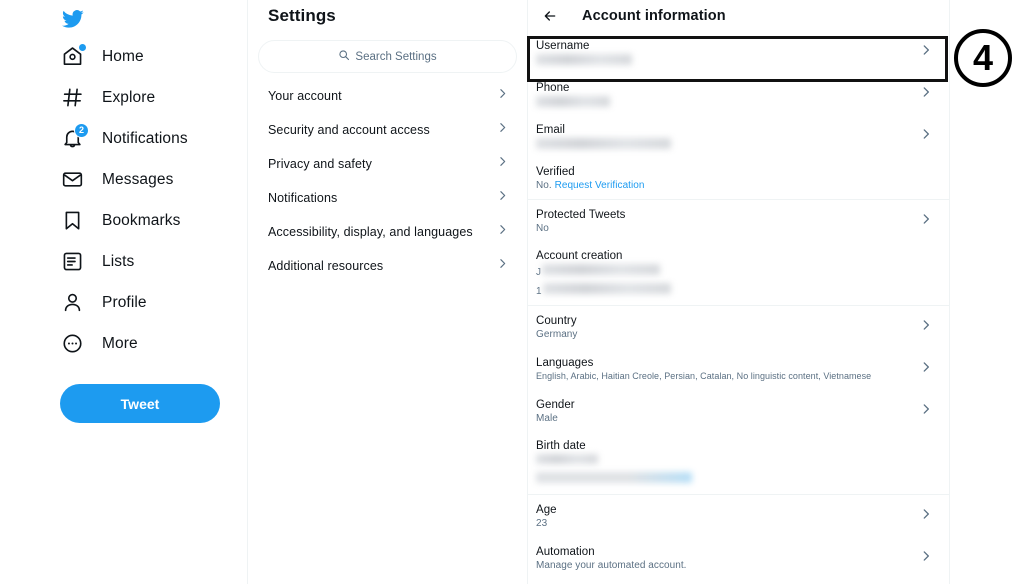  I want to click on account-row-age: Age 23, so click(738, 516).